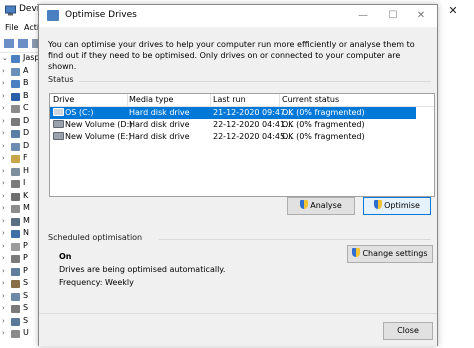  Describe the element at coordinates (53, 15) in the screenshot. I see `optimise-drives-icon` at that location.